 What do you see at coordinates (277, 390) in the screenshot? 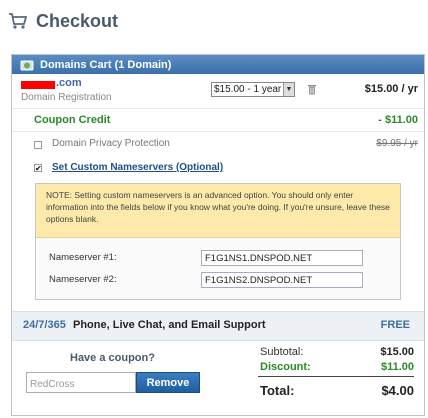
I see `total-label: Total:` at bounding box center [277, 390].